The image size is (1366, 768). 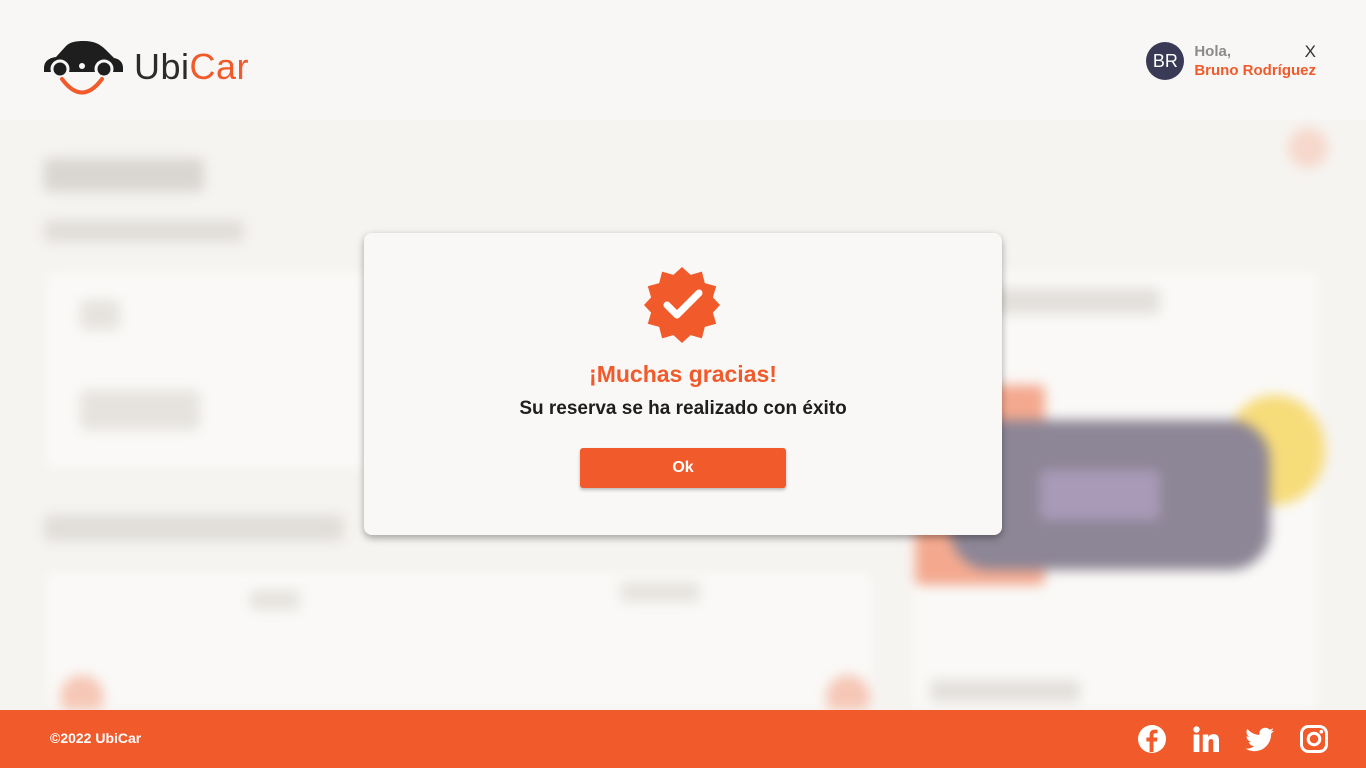 I want to click on user-menu: BR Hola, Bruno Rodríguez, so click(x=1231, y=61).